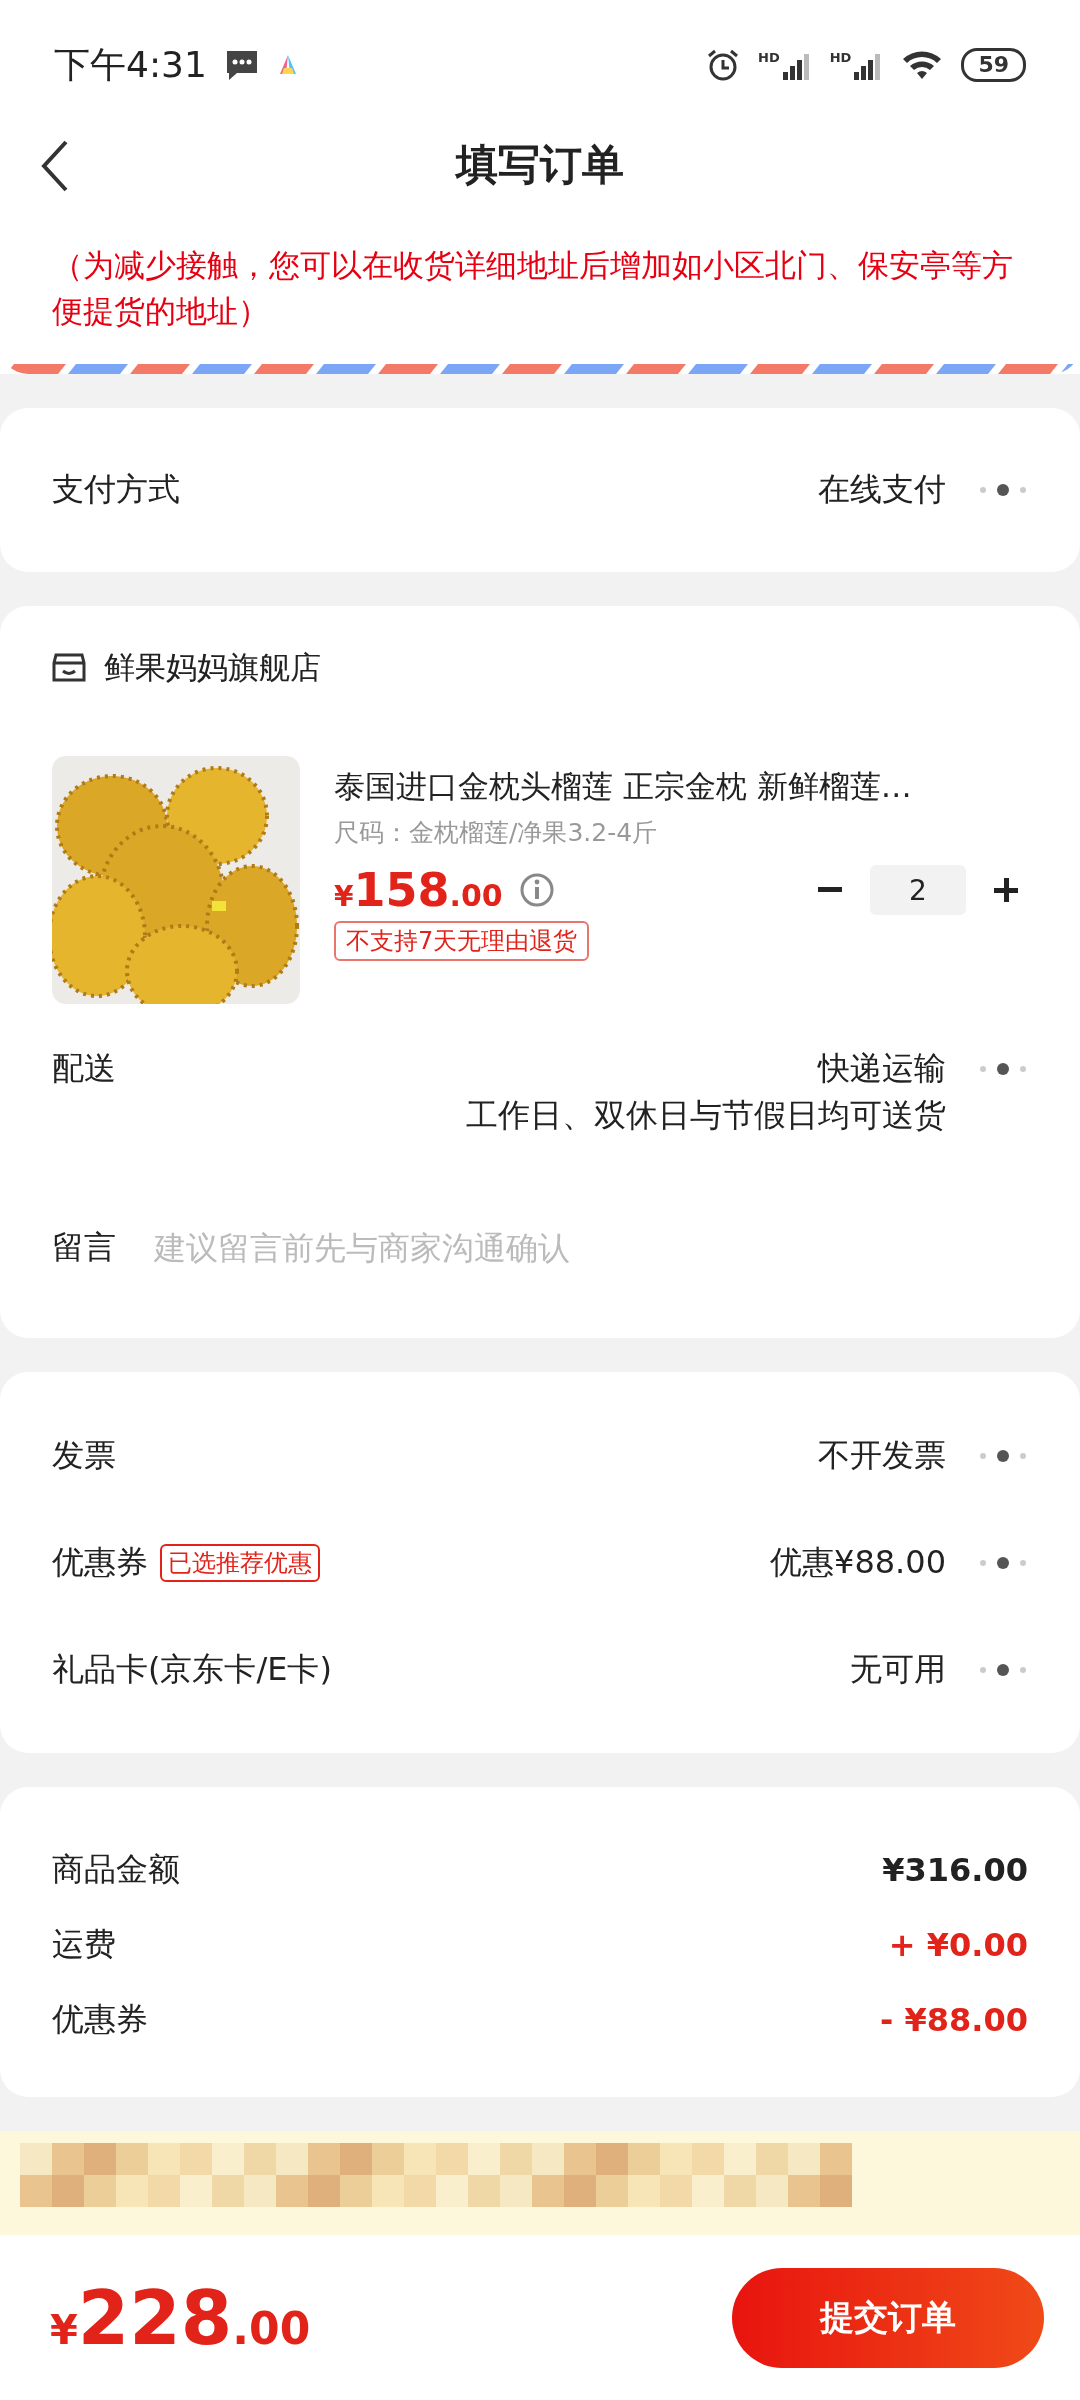  What do you see at coordinates (418, 890) in the screenshot?
I see `product-price: ¥158.00` at bounding box center [418, 890].